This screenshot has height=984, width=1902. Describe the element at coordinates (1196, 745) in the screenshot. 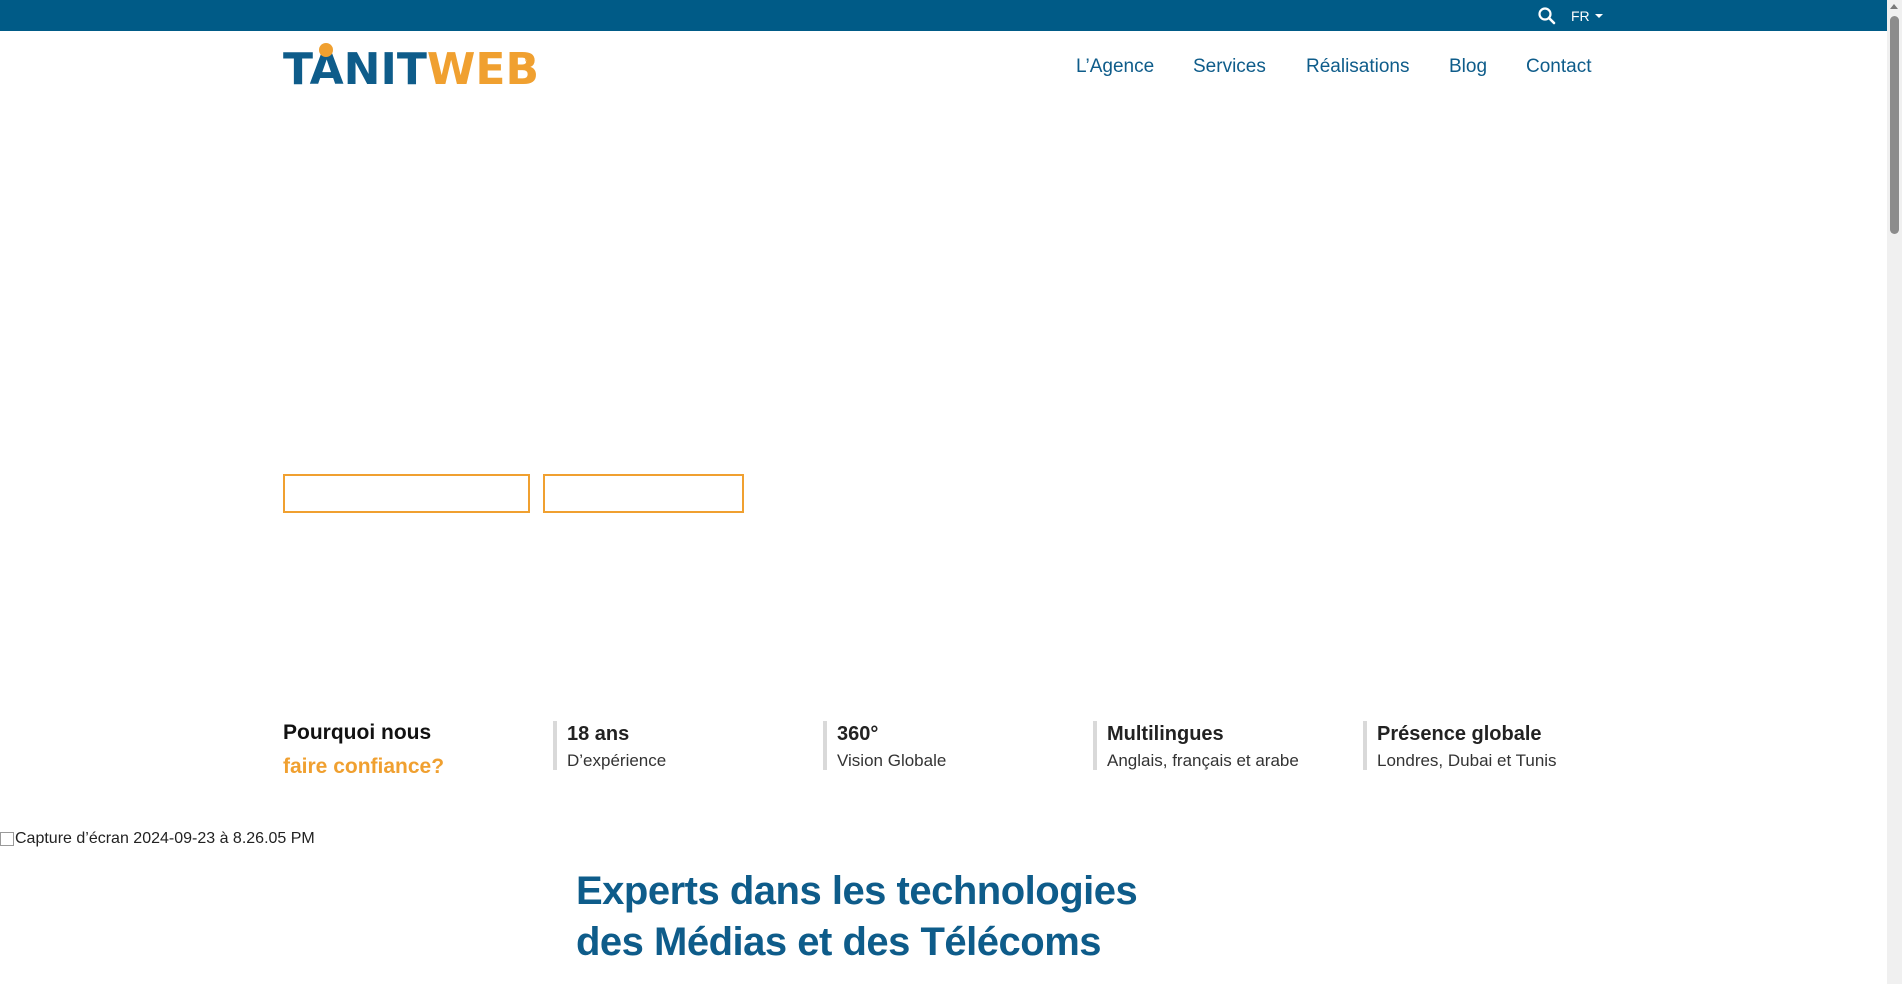

I see `stat-multilingual: Multilingues Anglais, français et arabe` at that location.